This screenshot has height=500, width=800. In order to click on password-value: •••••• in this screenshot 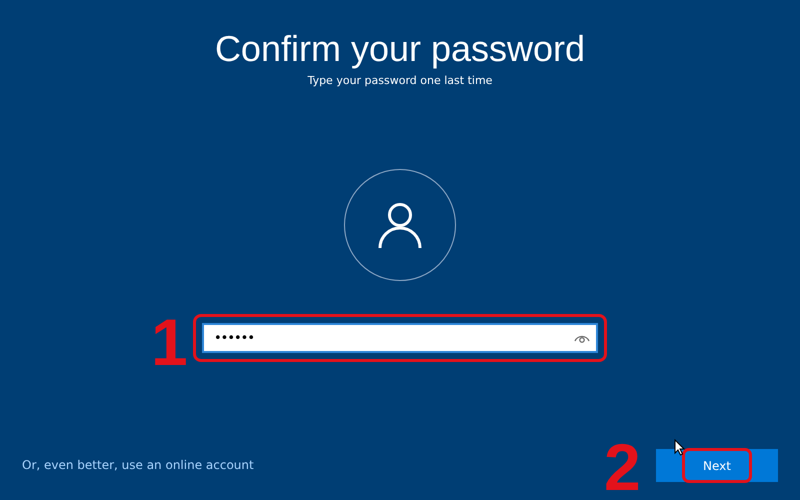, I will do `click(234, 338)`.